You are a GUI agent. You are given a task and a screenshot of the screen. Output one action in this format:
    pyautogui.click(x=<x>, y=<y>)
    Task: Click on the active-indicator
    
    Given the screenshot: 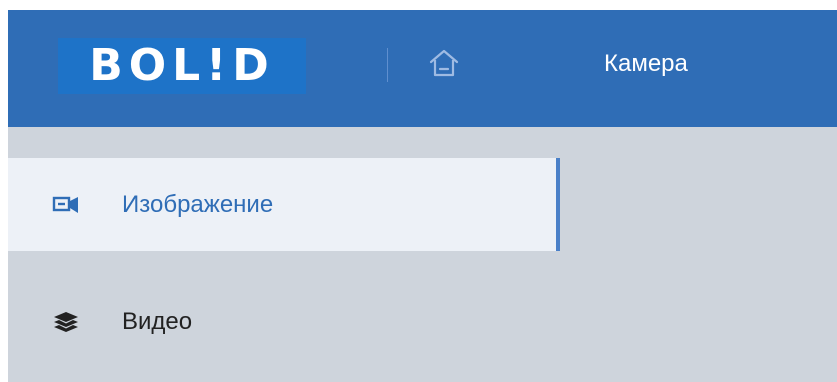 What is the action you would take?
    pyautogui.click(x=558, y=204)
    